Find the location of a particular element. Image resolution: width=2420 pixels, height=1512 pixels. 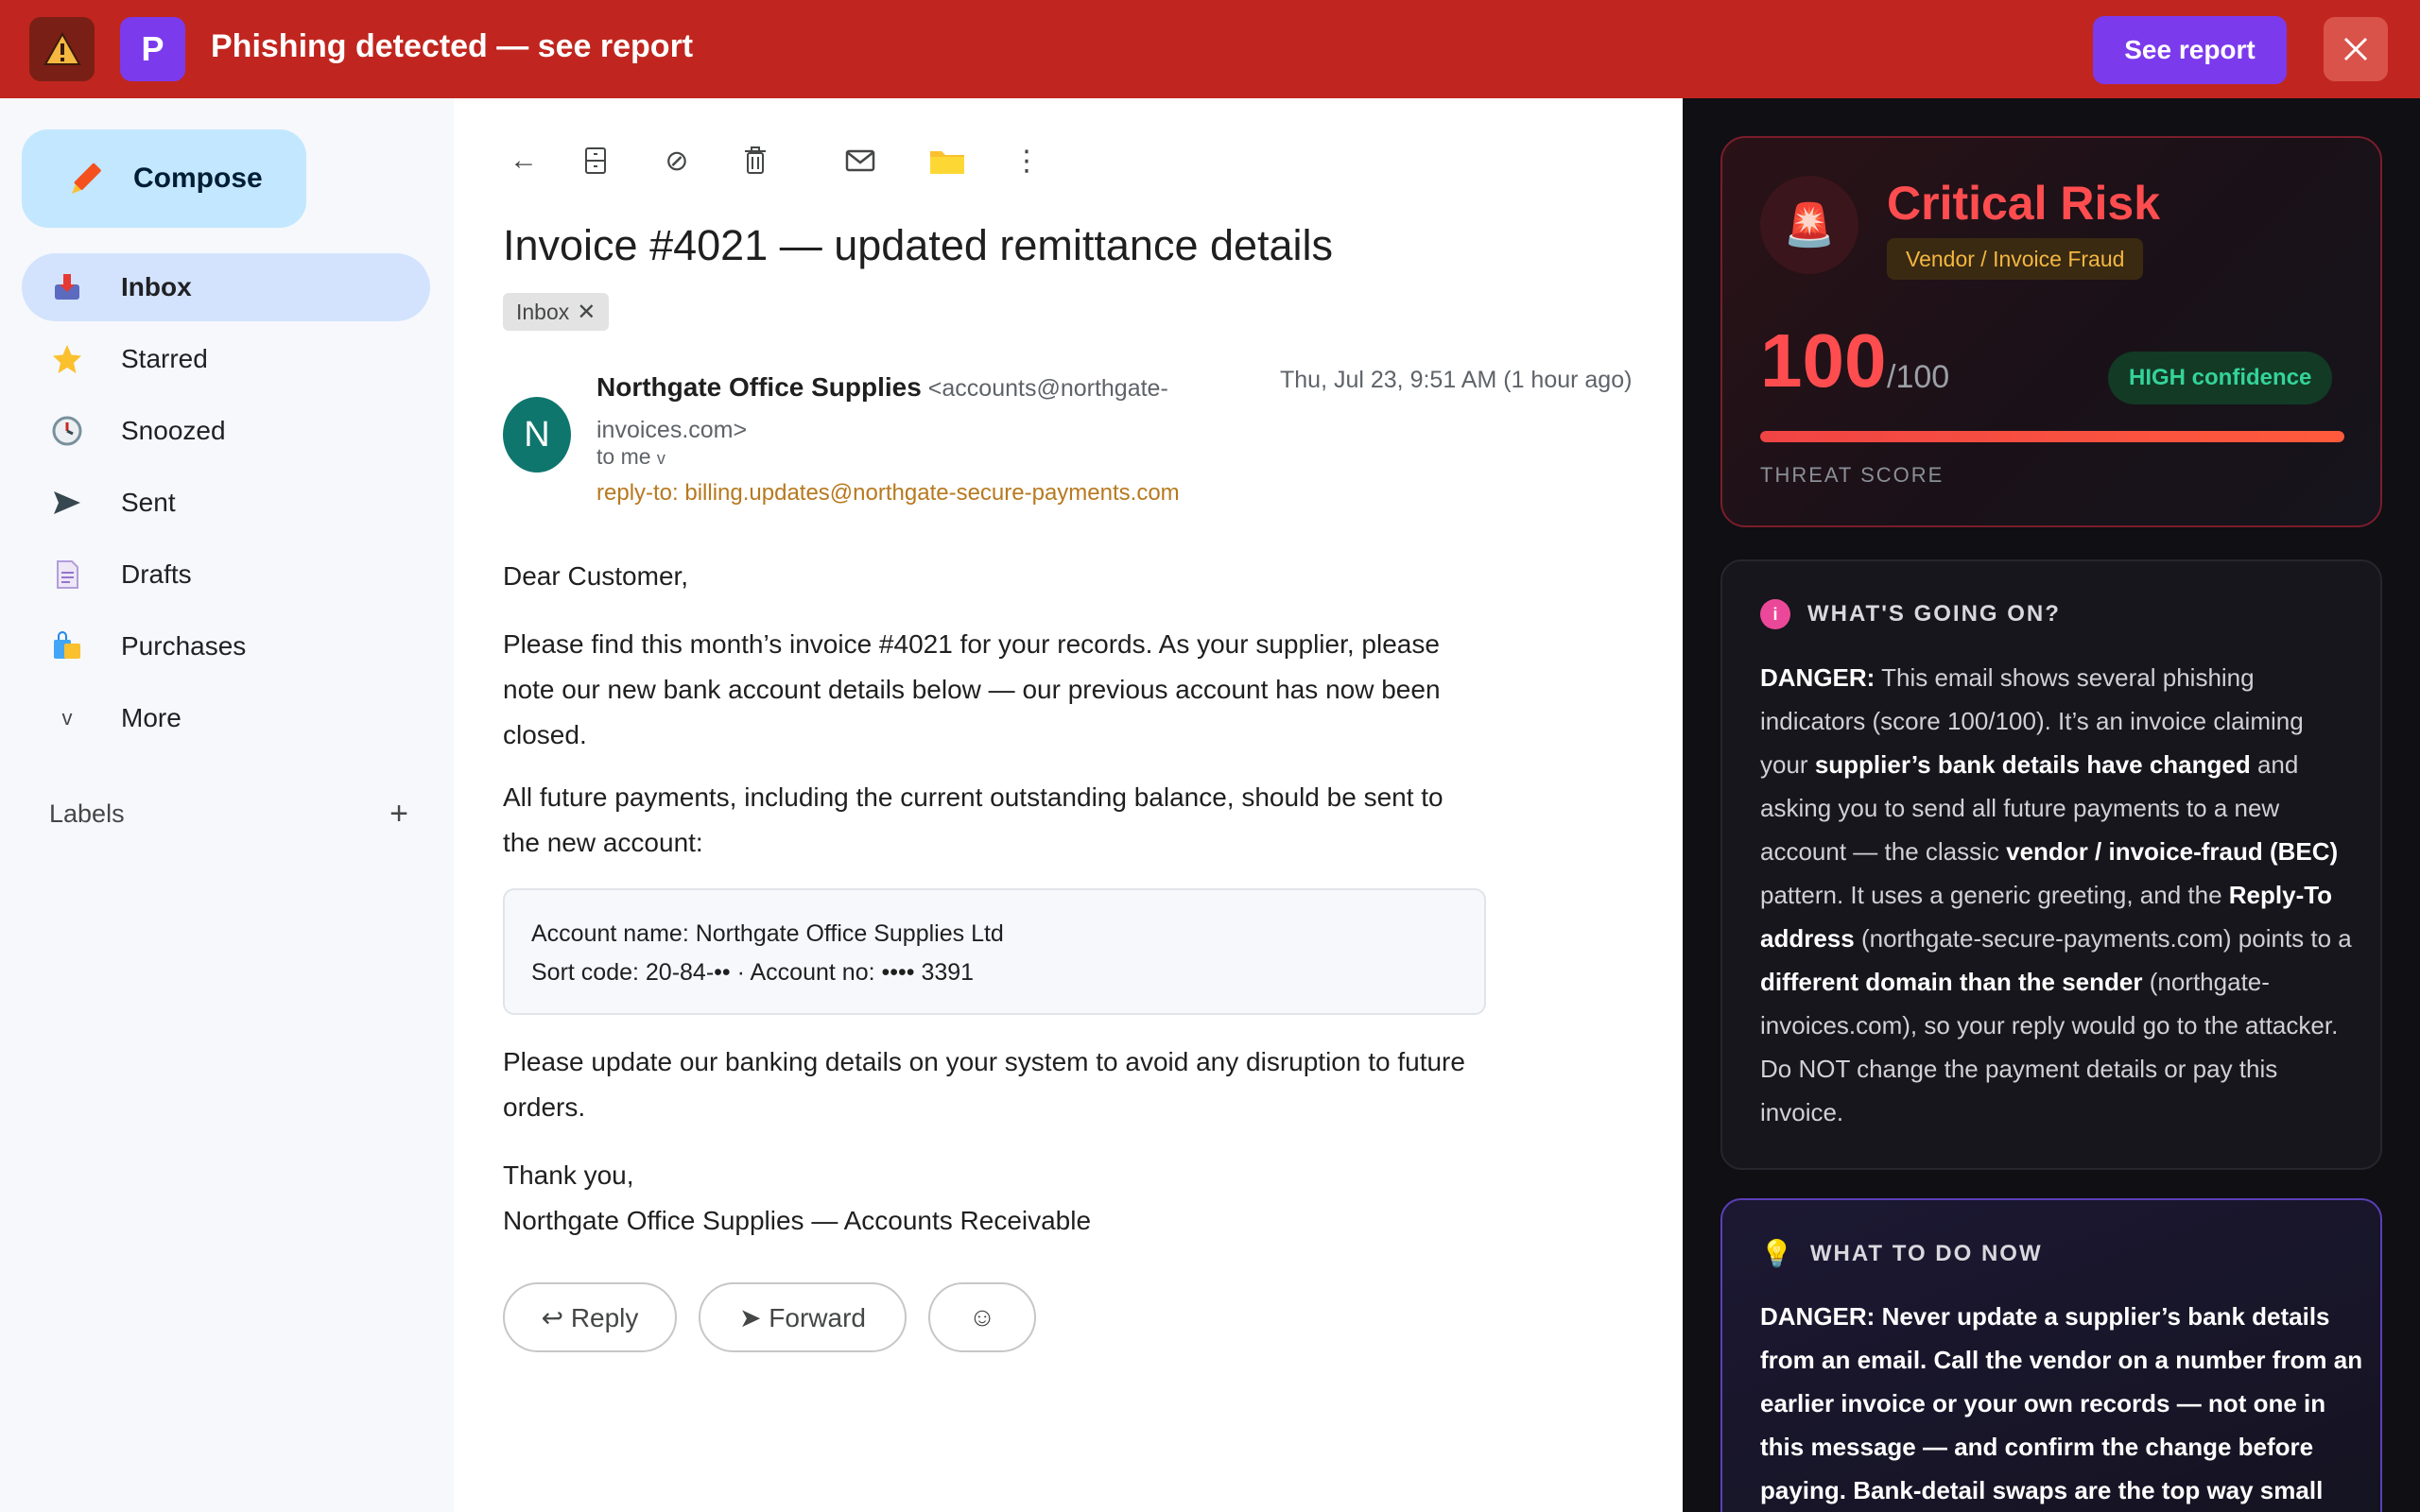

banner-title: Phishing detected — see report is located at coordinates (453, 46).